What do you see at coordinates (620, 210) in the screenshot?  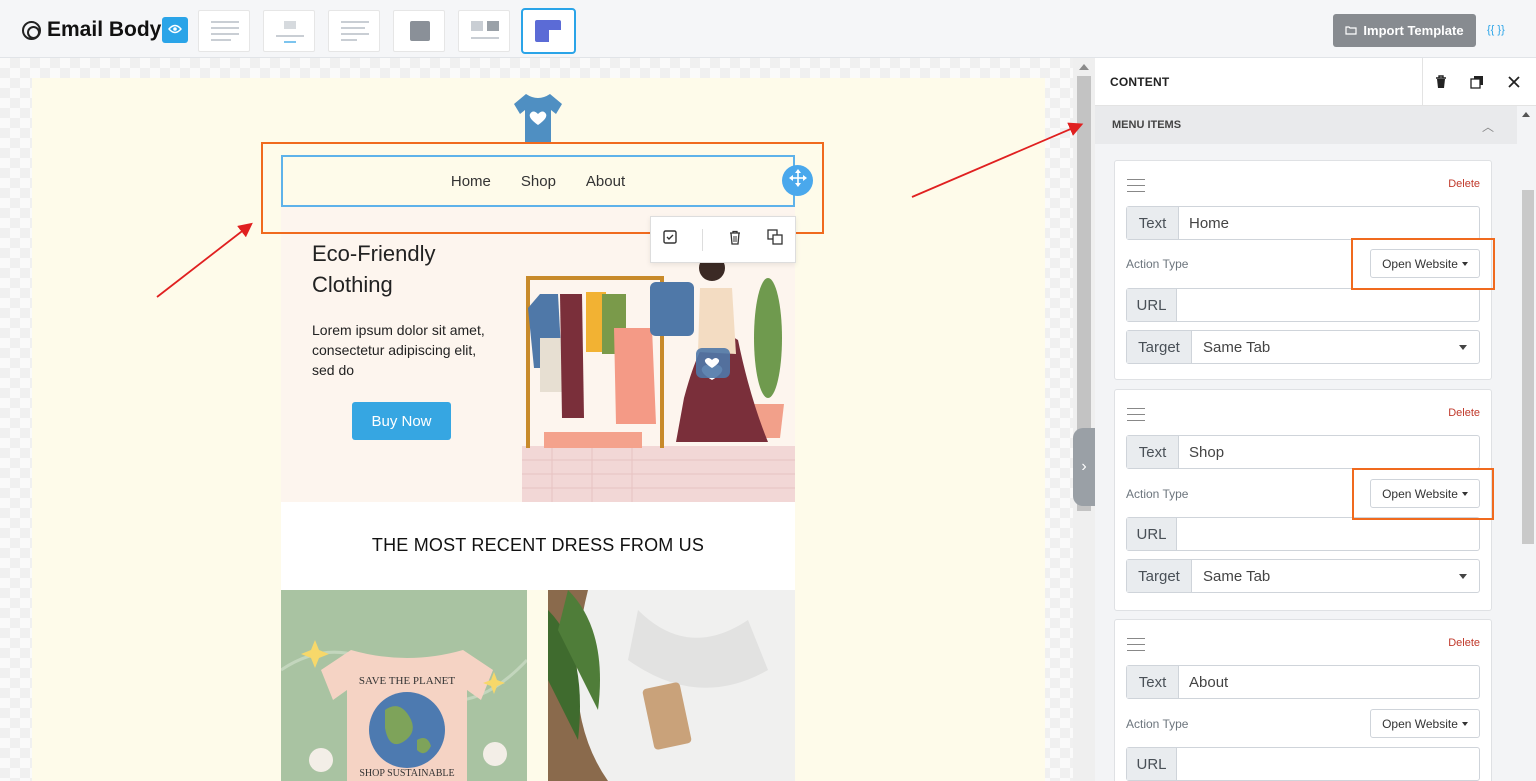 I see `annotation-arrows` at bounding box center [620, 210].